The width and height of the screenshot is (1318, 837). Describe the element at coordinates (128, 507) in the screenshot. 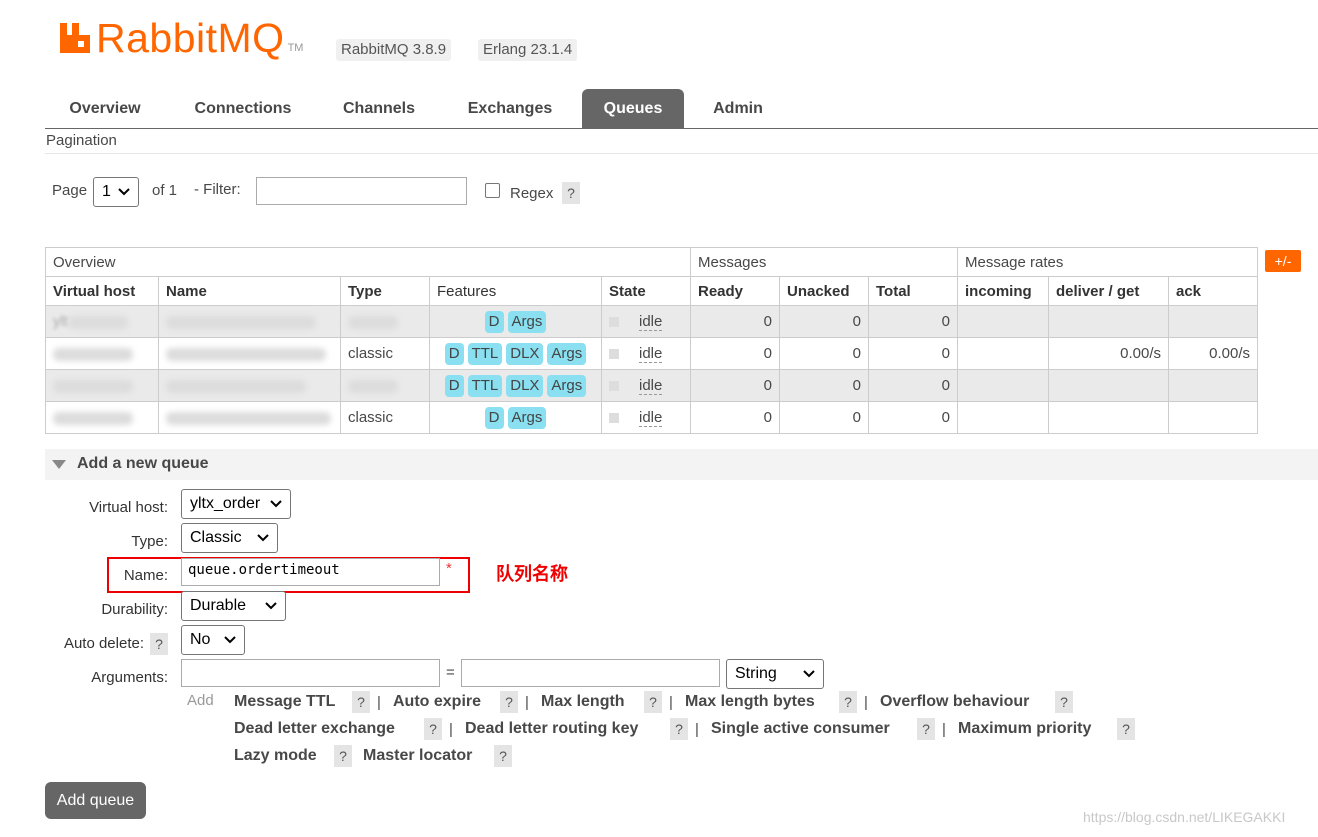

I see `vhost-label: Virtual host:` at that location.